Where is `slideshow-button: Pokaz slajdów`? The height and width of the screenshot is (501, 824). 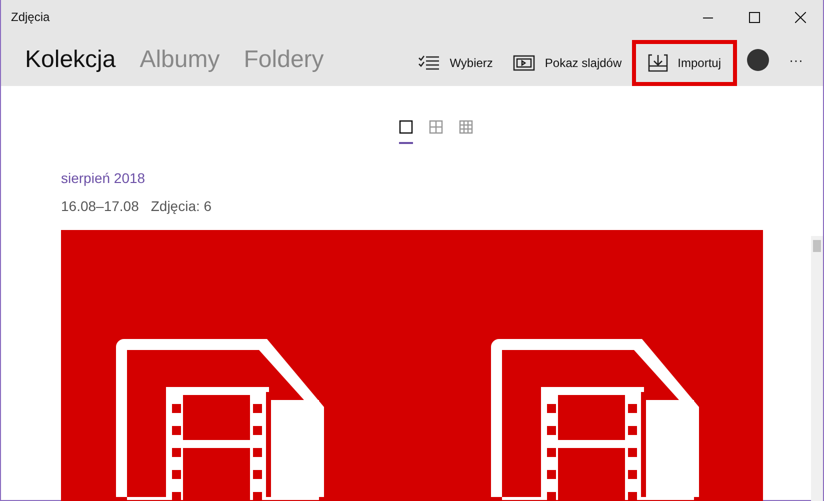
slideshow-button: Pokaz slajdów is located at coordinates (567, 63).